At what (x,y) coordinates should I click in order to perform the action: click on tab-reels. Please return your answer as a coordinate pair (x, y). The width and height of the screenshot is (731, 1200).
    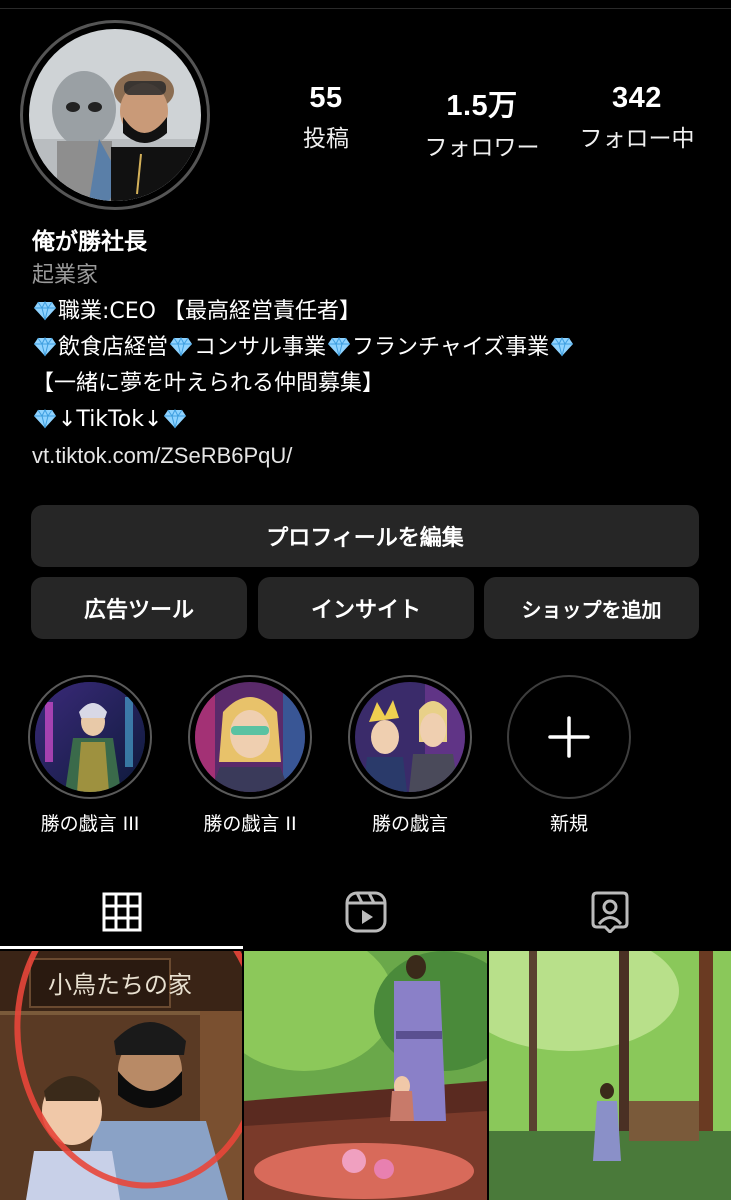
    Looking at the image, I should click on (365, 912).